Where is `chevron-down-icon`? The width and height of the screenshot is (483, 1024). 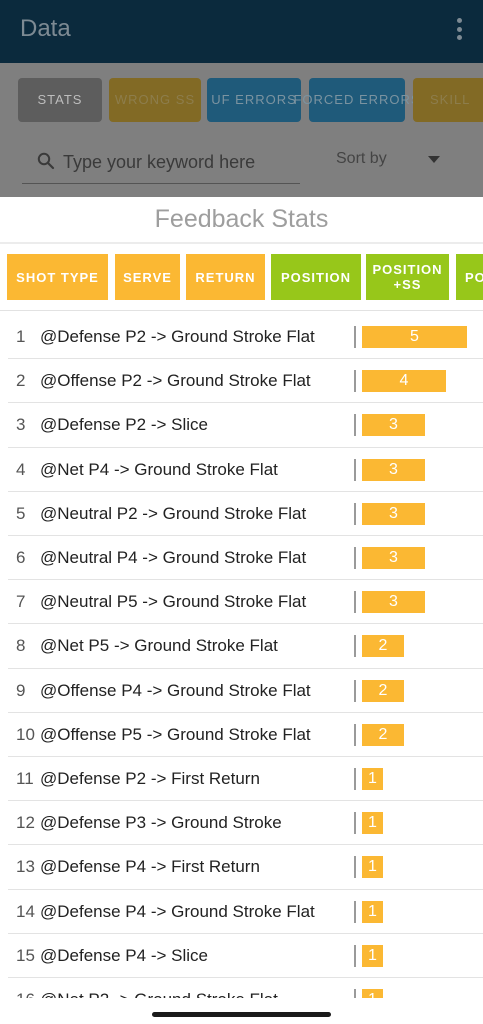 chevron-down-icon is located at coordinates (434, 159).